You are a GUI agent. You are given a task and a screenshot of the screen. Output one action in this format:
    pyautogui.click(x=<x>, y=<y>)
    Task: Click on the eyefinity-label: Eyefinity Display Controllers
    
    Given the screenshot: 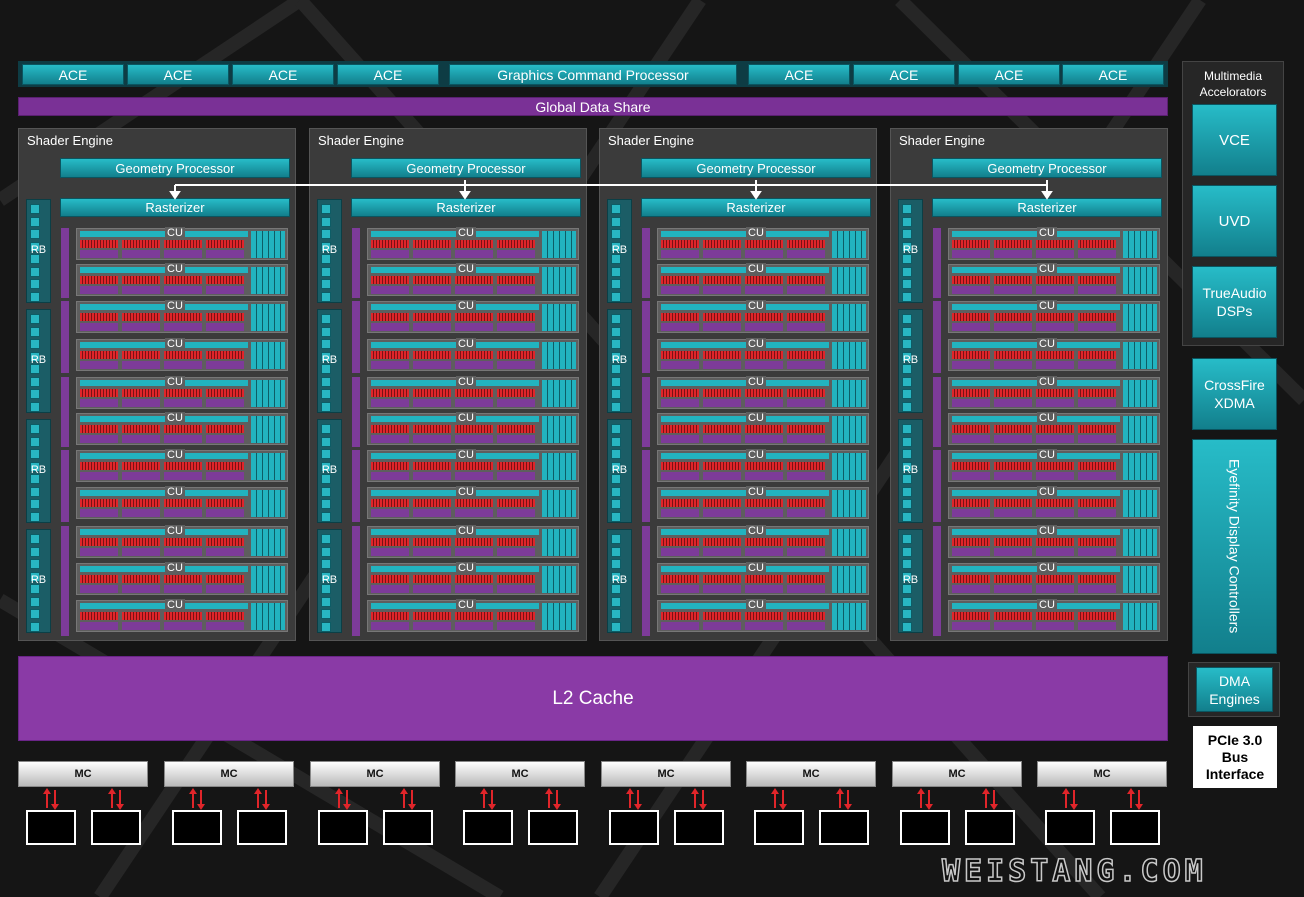 What is the action you would take?
    pyautogui.click(x=1234, y=546)
    